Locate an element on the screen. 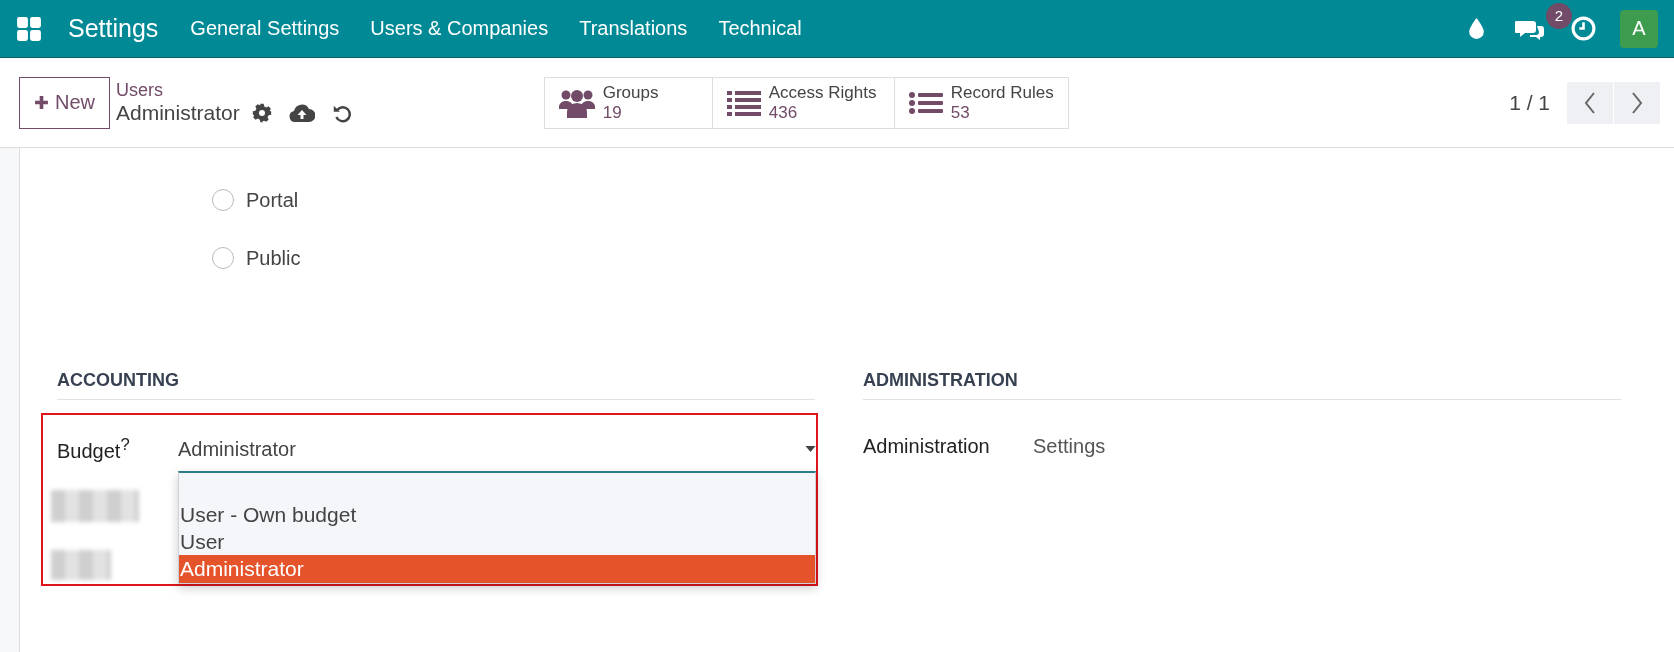 The image size is (1674, 652). pager-value: 1 / 1 is located at coordinates (1529, 102).